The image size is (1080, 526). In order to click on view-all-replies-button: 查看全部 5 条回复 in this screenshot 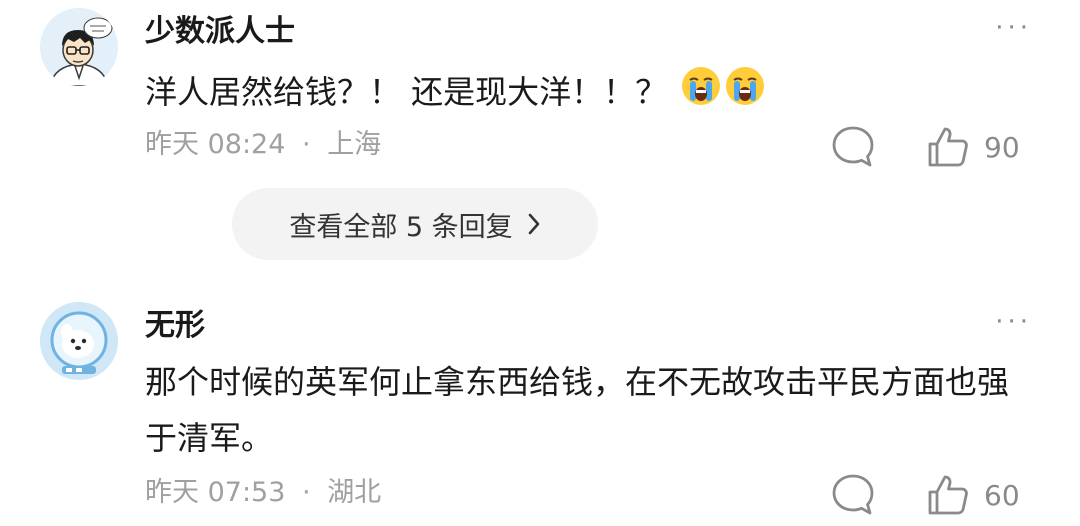, I will do `click(415, 224)`.